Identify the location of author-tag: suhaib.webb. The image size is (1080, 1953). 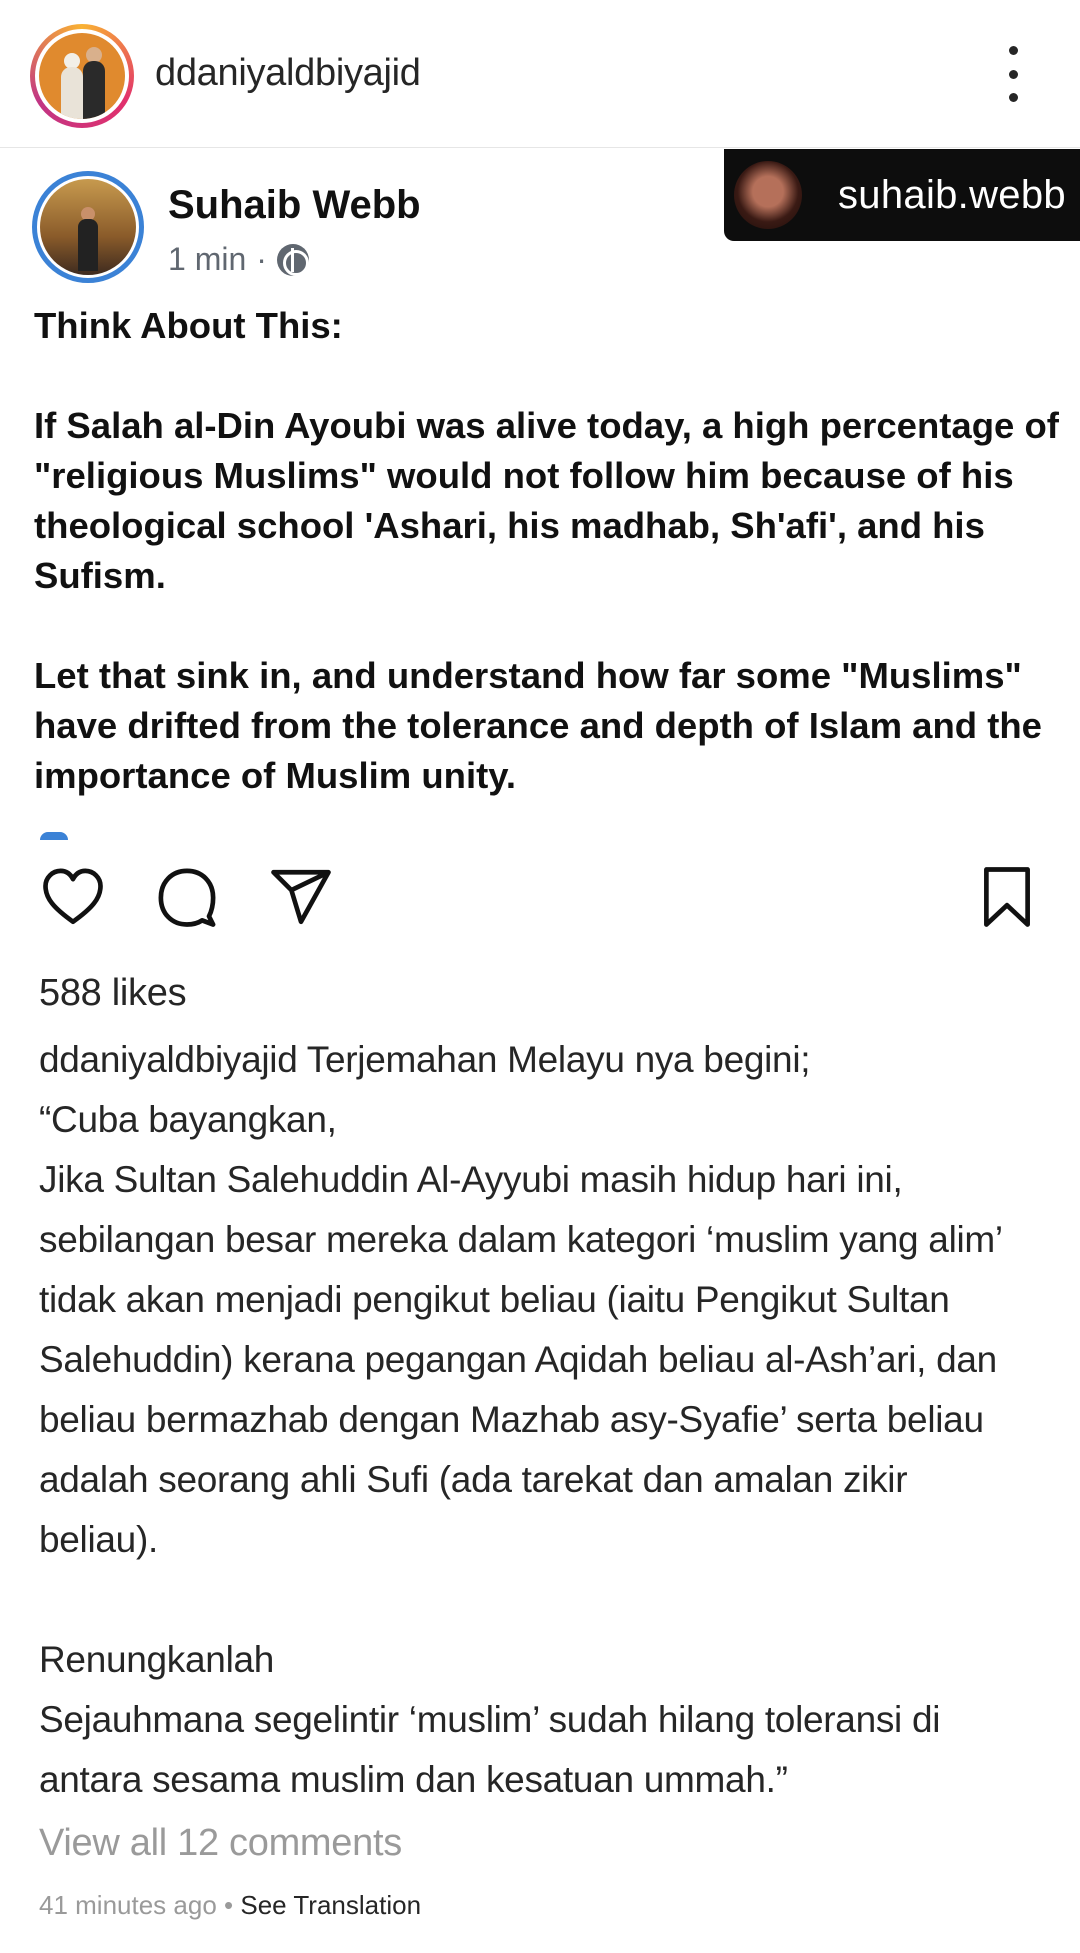
(902, 195).